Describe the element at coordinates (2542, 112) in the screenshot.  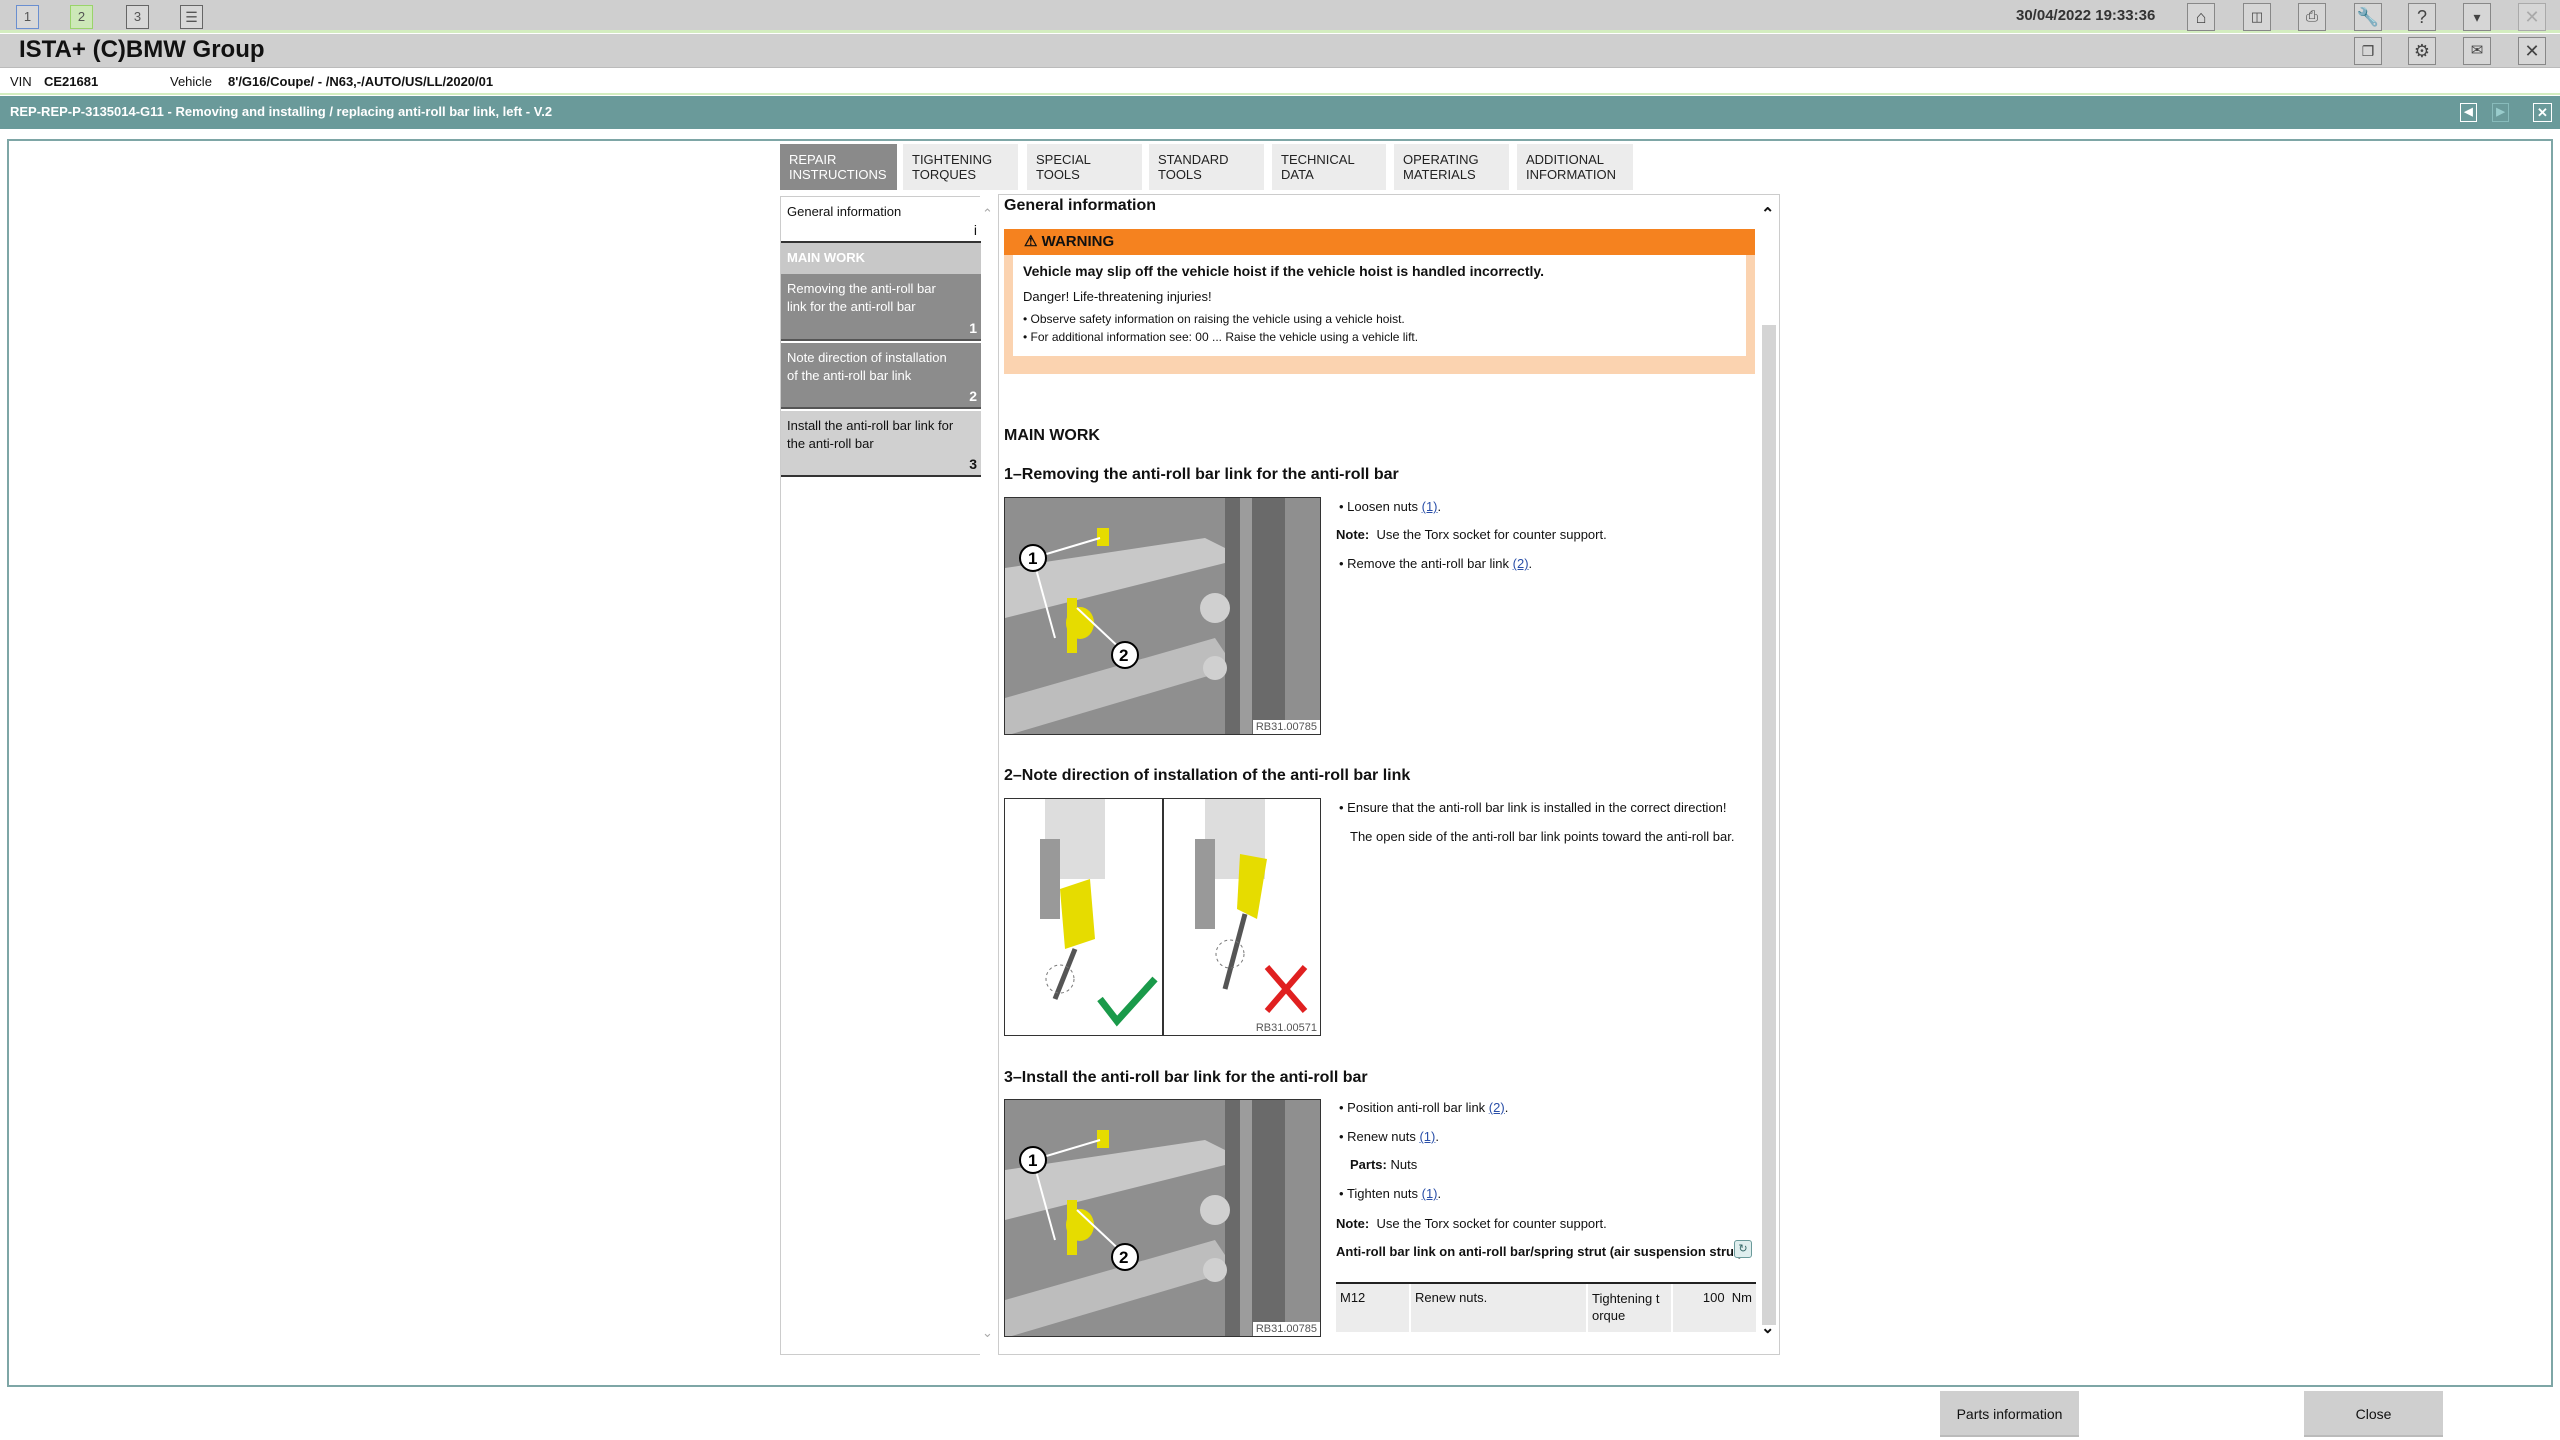
I see `close-document-icon: ✕` at that location.